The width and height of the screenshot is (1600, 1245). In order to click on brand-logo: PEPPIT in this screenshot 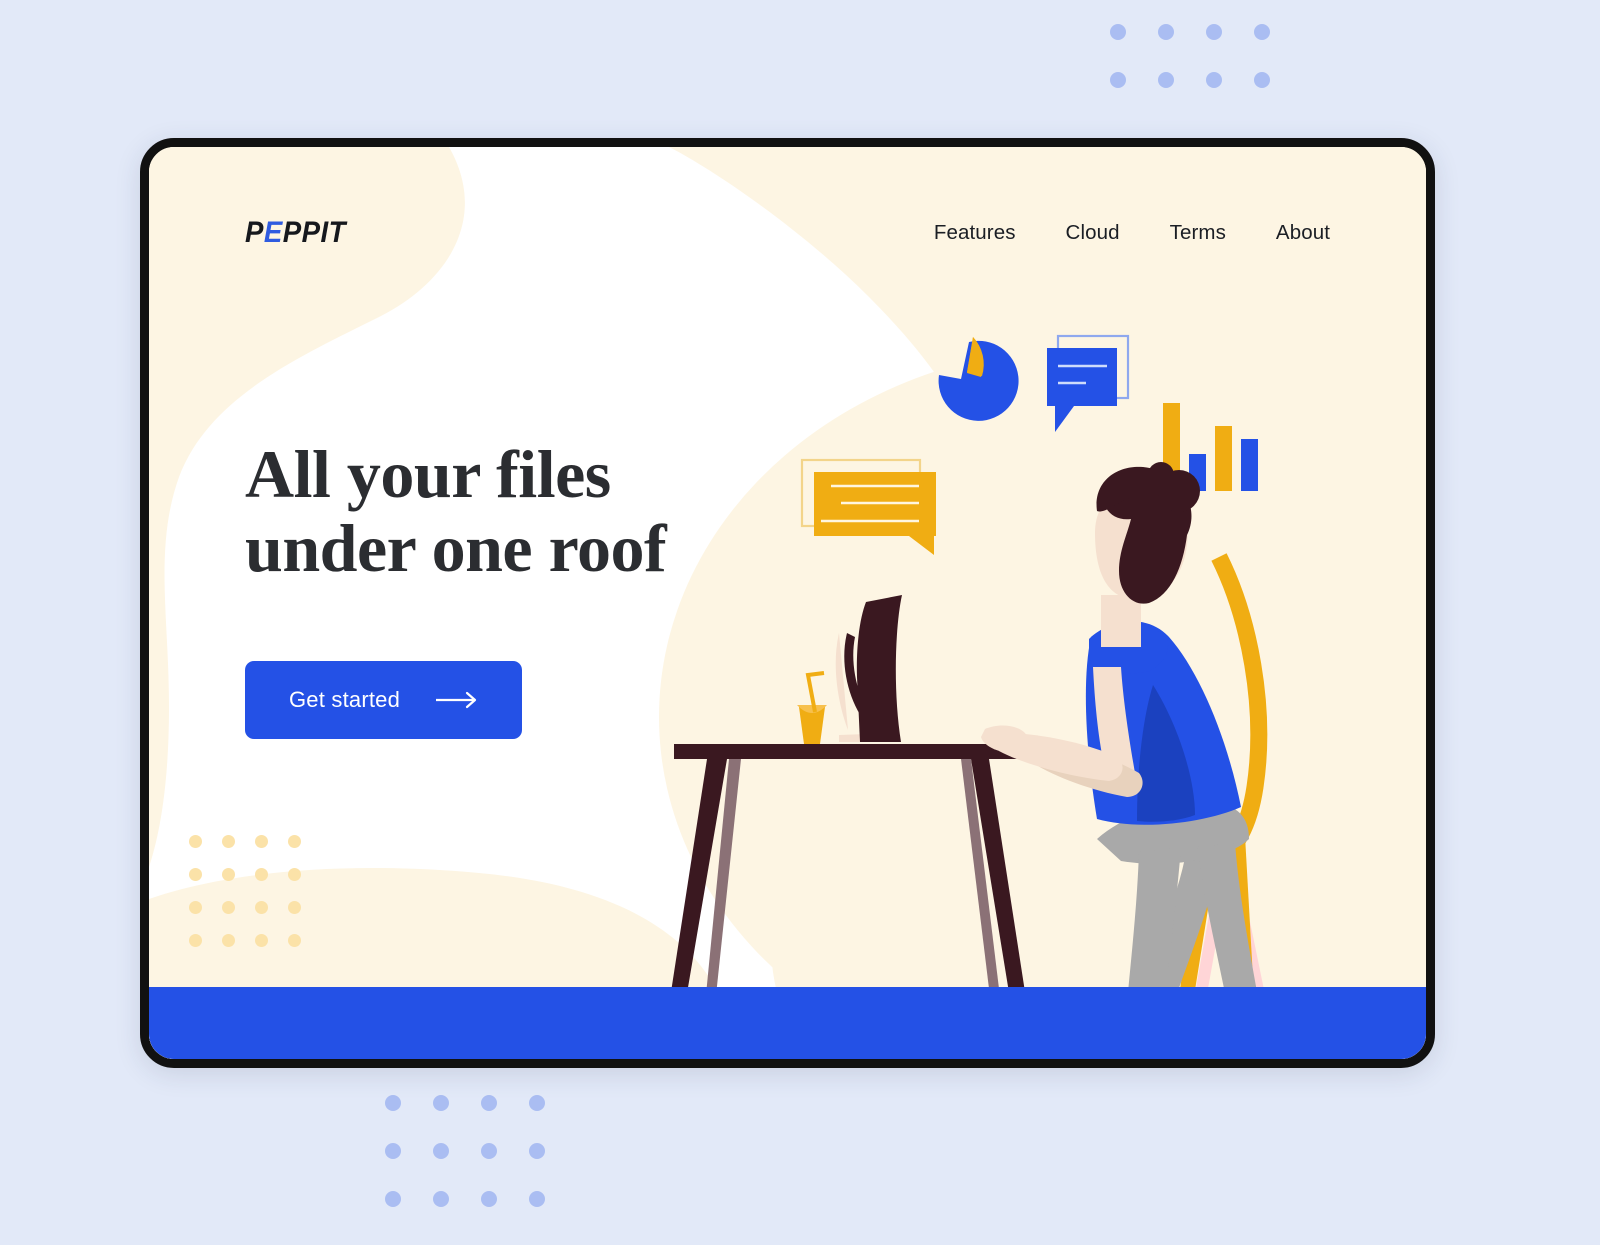, I will do `click(295, 233)`.